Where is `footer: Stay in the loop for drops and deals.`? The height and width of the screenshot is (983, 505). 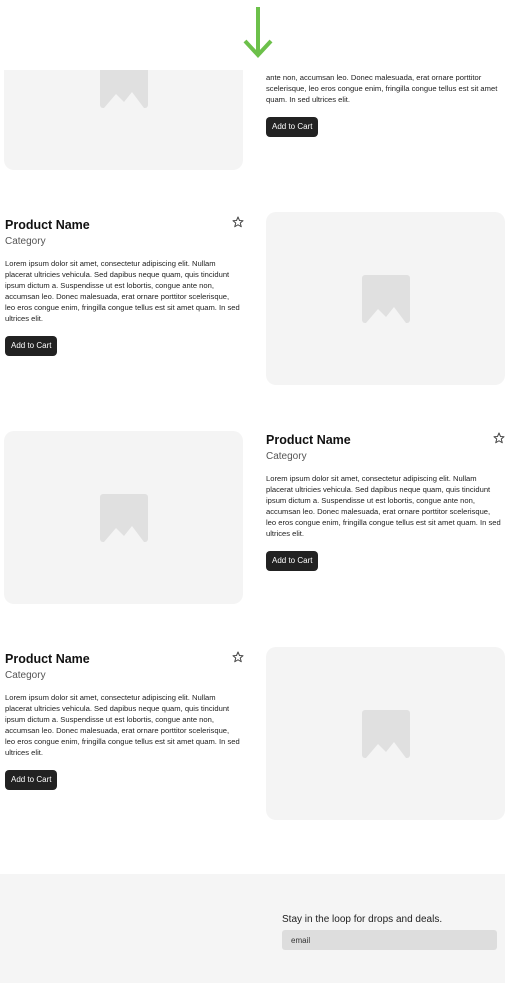 footer: Stay in the loop for drops and deals. is located at coordinates (252, 928).